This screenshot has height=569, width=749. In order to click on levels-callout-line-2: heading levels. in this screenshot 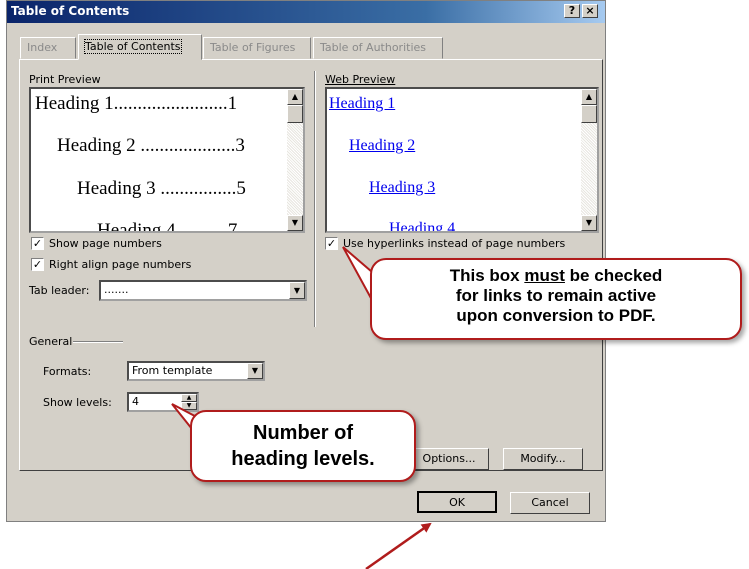, I will do `click(303, 459)`.